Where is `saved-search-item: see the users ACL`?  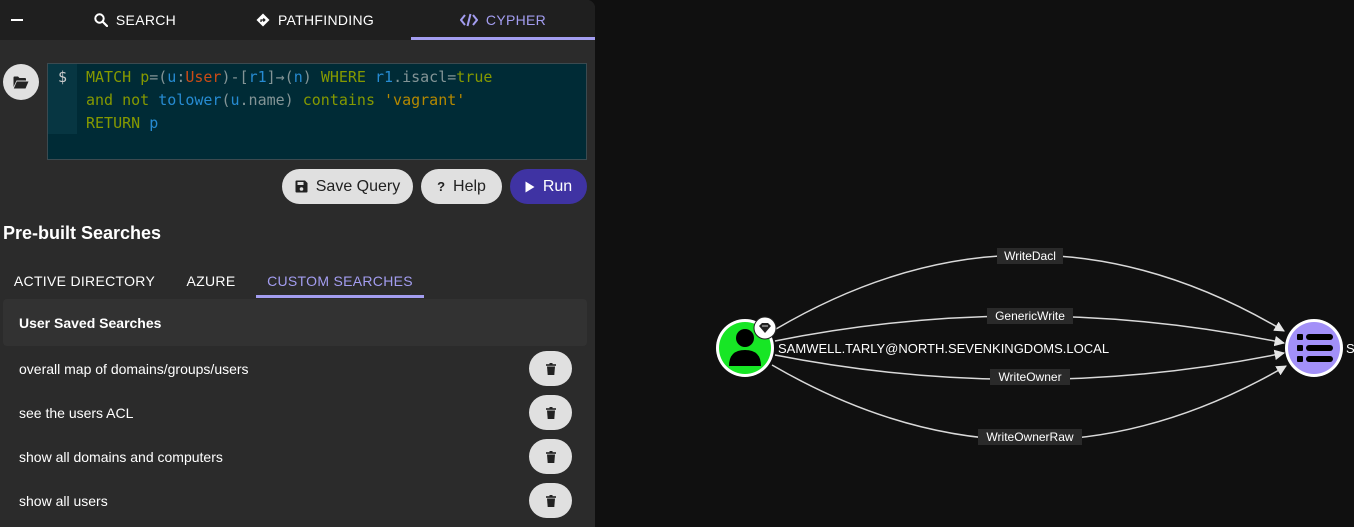
saved-search-item: see the users ACL is located at coordinates (295, 413).